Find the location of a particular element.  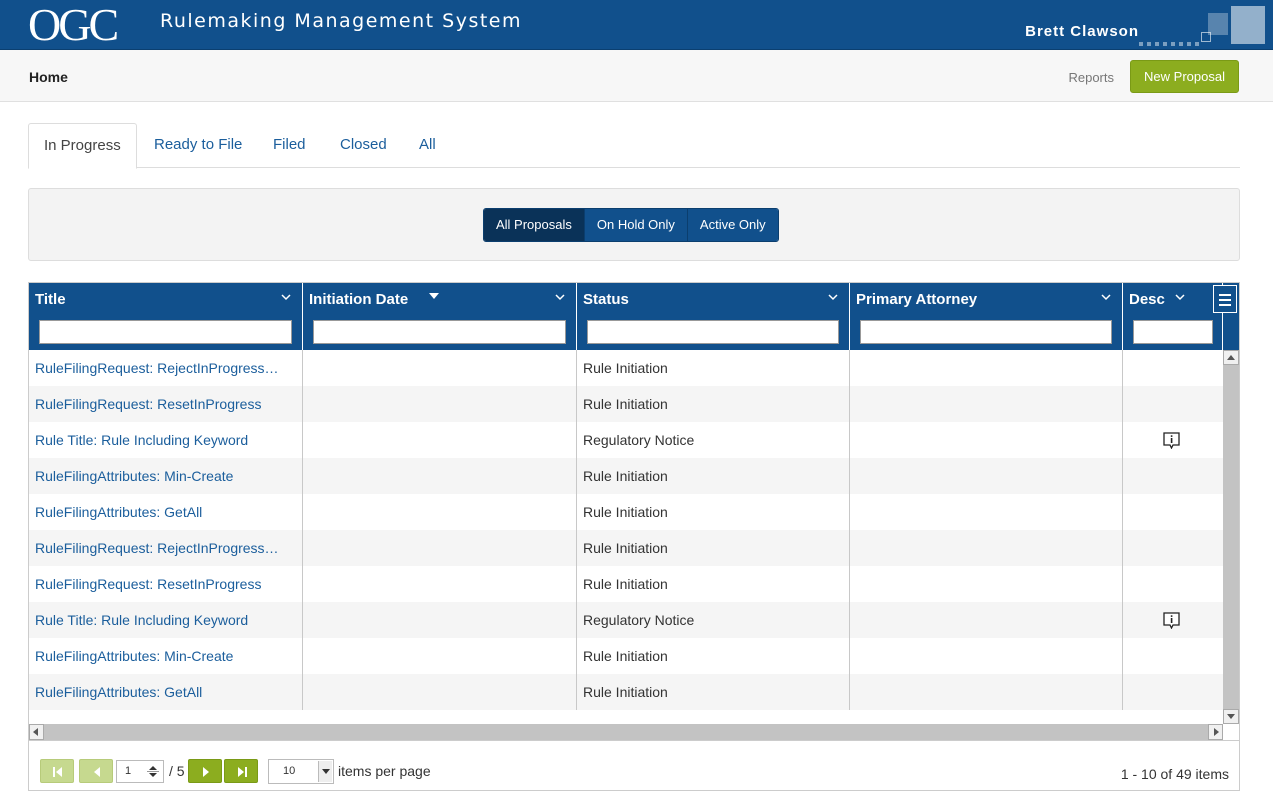

column-menu-button is located at coordinates (1225, 299).